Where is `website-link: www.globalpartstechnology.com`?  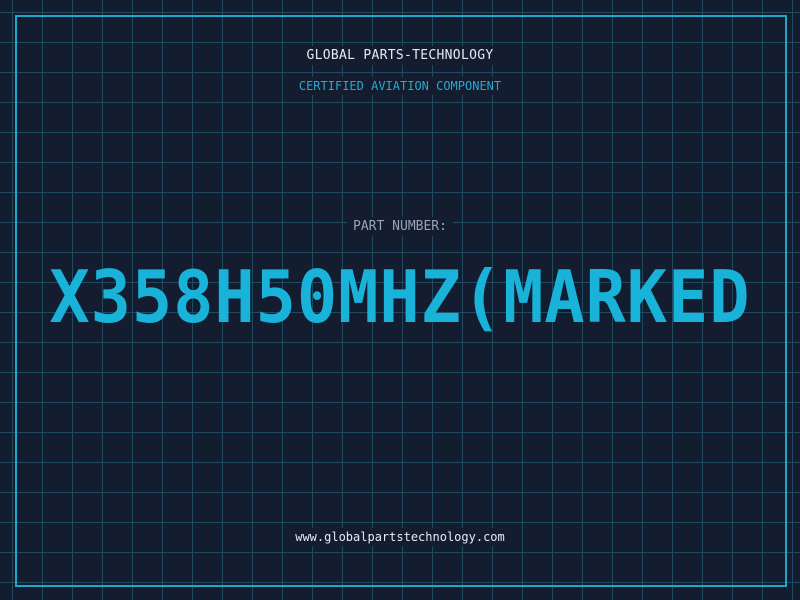
website-link: www.globalpartstechnology.com is located at coordinates (400, 537).